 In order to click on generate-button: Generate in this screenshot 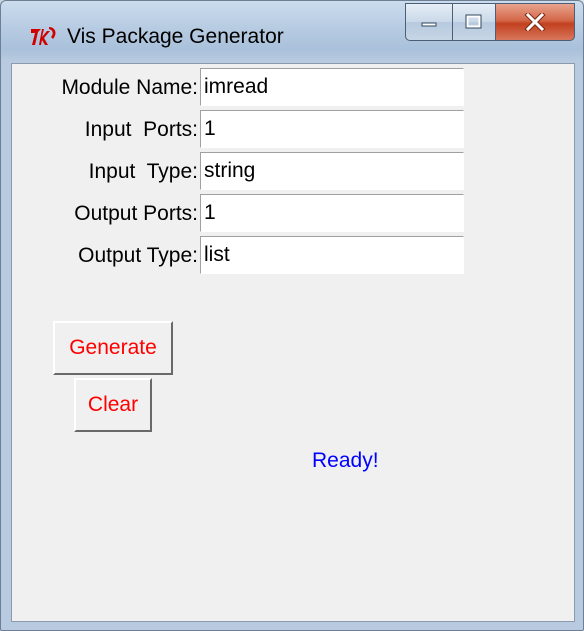, I will do `click(113, 348)`.